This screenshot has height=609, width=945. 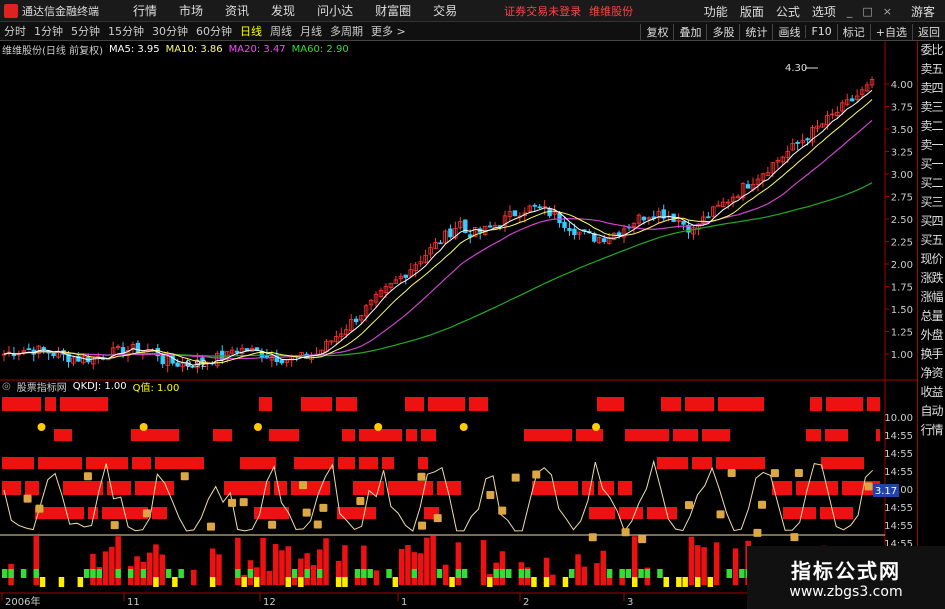 What do you see at coordinates (346, 31) in the screenshot?
I see `period-tab: 多周期` at bounding box center [346, 31].